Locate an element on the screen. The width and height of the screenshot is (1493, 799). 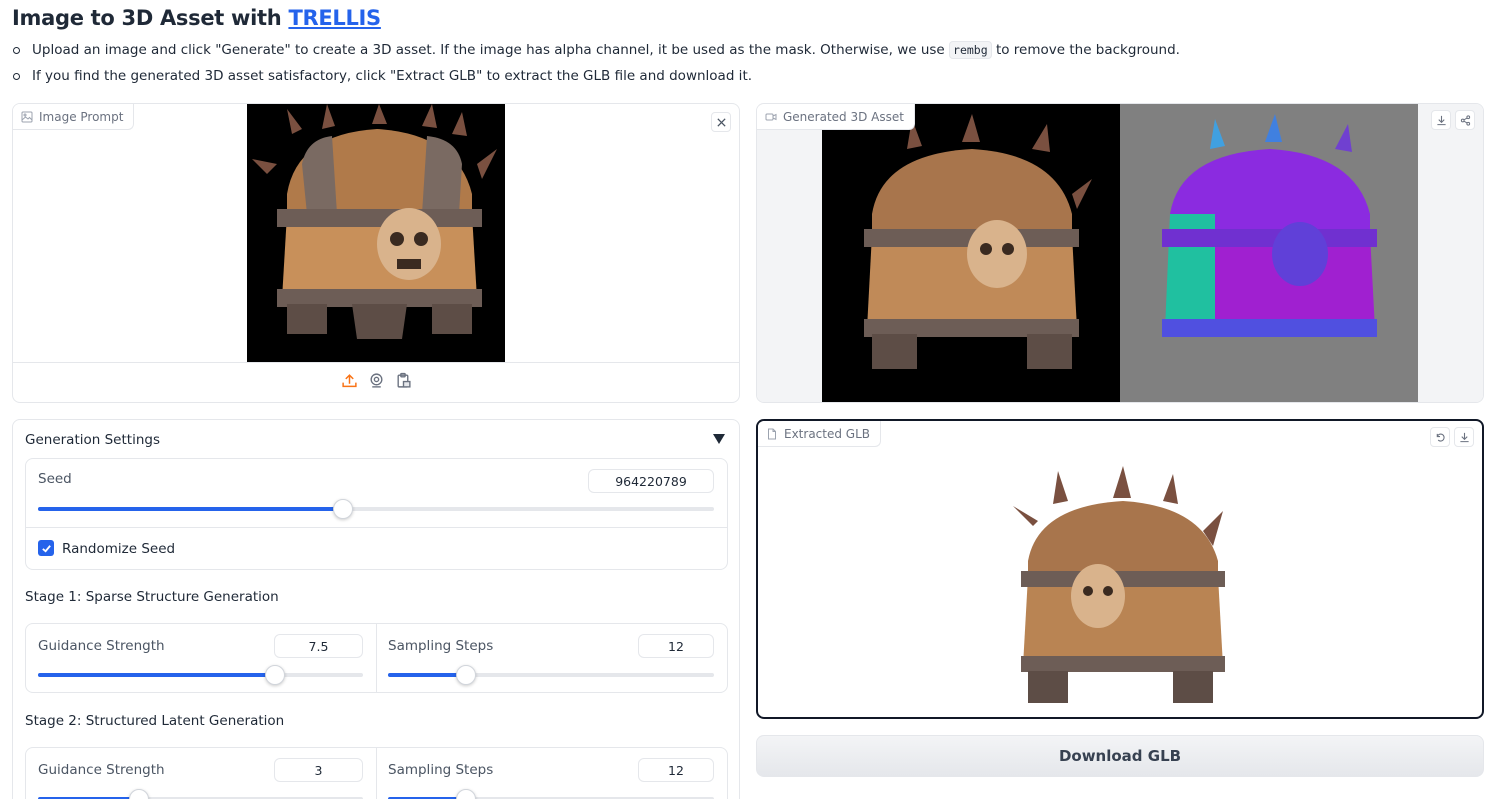
seed-group: Seed 964220789 Randomize Seed is located at coordinates (376, 514).